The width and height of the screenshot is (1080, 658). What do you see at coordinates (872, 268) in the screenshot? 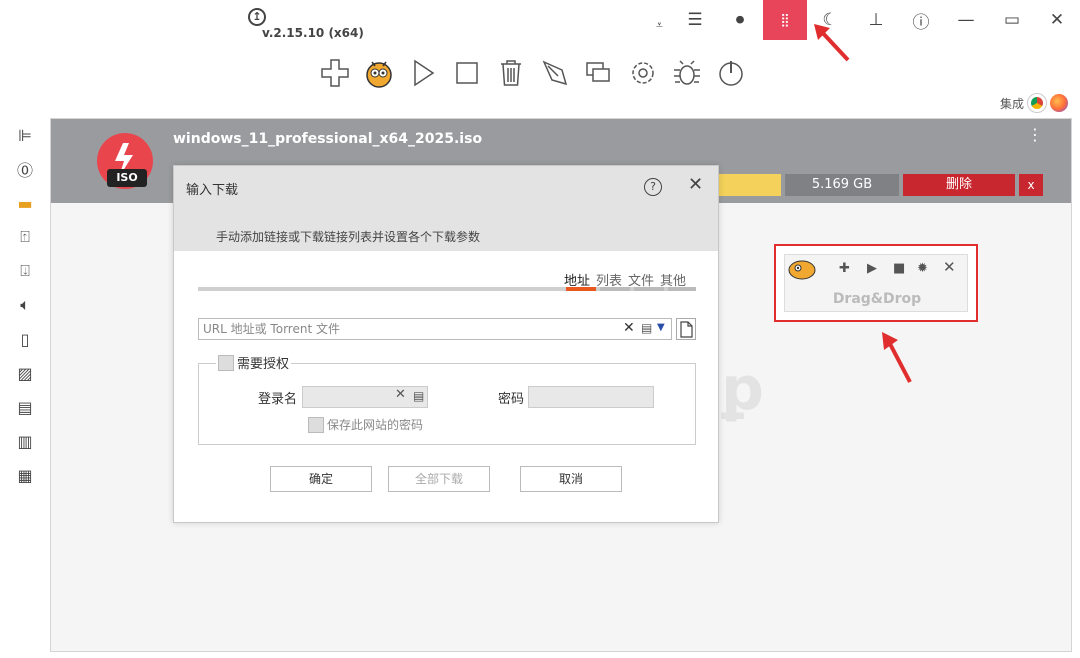
I see `play-icon: ▶` at bounding box center [872, 268].